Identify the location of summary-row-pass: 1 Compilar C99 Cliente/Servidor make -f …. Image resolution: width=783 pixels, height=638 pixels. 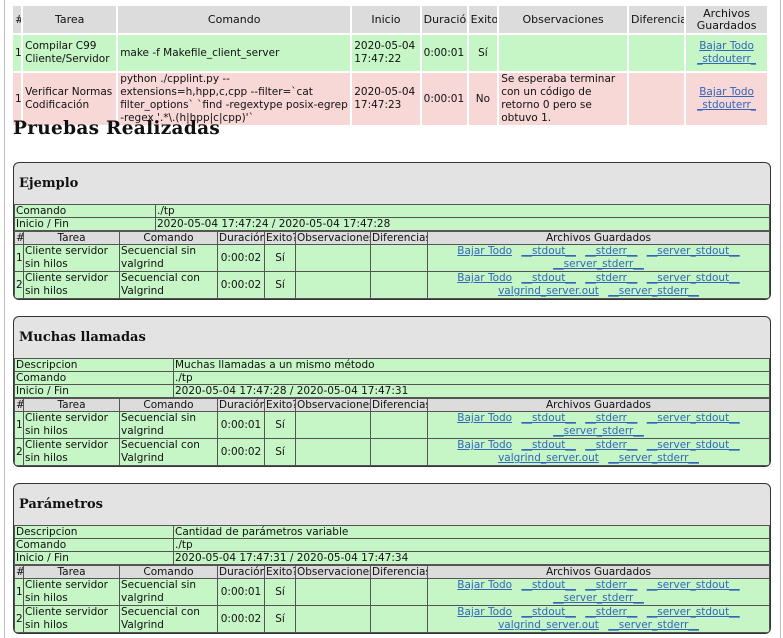
(390, 53).